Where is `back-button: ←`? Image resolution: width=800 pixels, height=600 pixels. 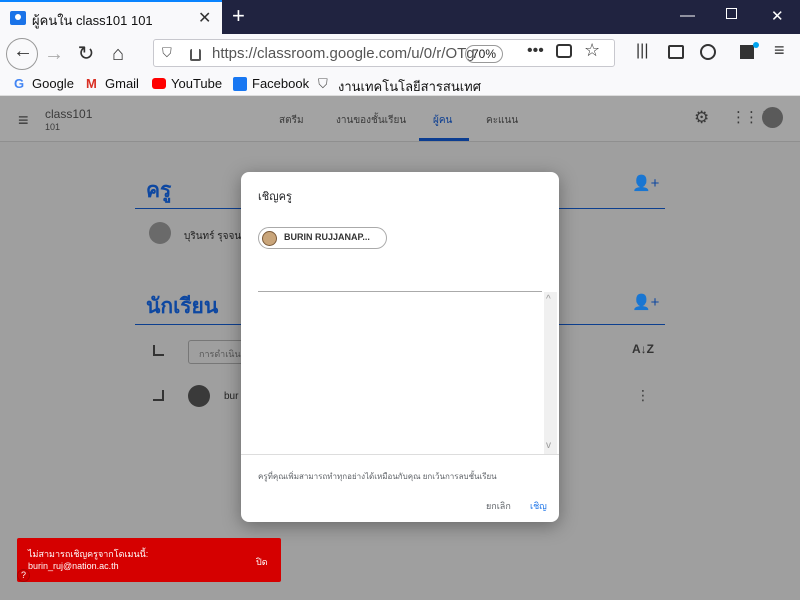 back-button: ← is located at coordinates (22, 54).